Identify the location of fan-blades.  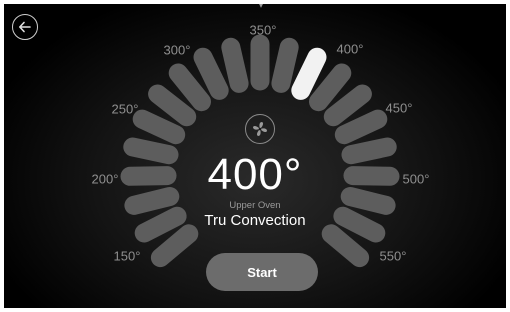
(260, 129).